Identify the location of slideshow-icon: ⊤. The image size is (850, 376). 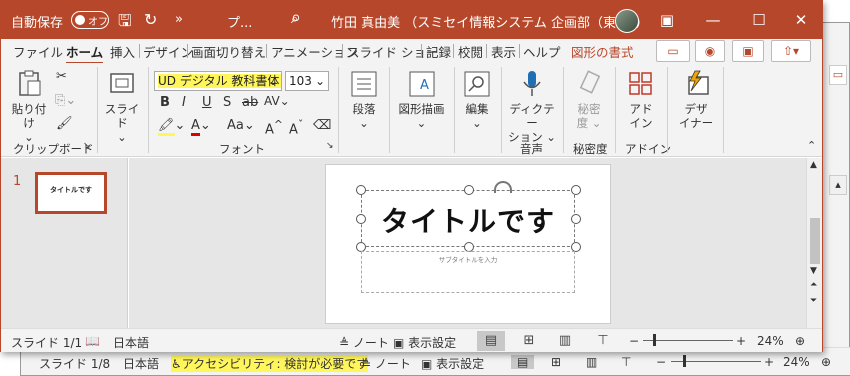
(603, 341).